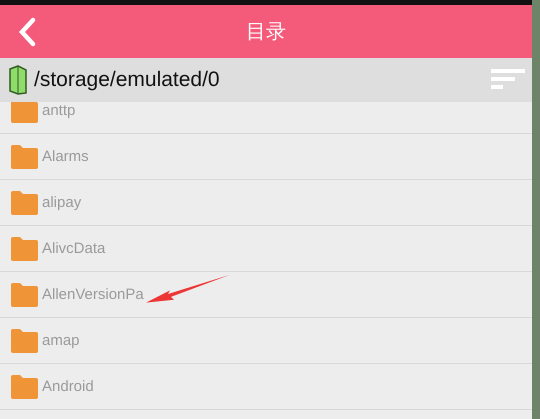 The height and width of the screenshot is (419, 540). What do you see at coordinates (27, 31) in the screenshot?
I see `back-icon` at bounding box center [27, 31].